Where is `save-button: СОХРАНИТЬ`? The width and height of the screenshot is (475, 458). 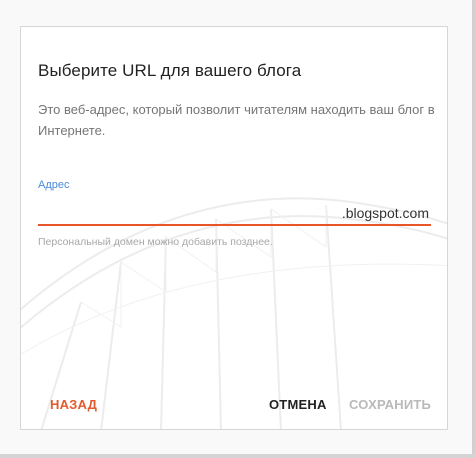 save-button: СОХРАНИТЬ is located at coordinates (390, 404).